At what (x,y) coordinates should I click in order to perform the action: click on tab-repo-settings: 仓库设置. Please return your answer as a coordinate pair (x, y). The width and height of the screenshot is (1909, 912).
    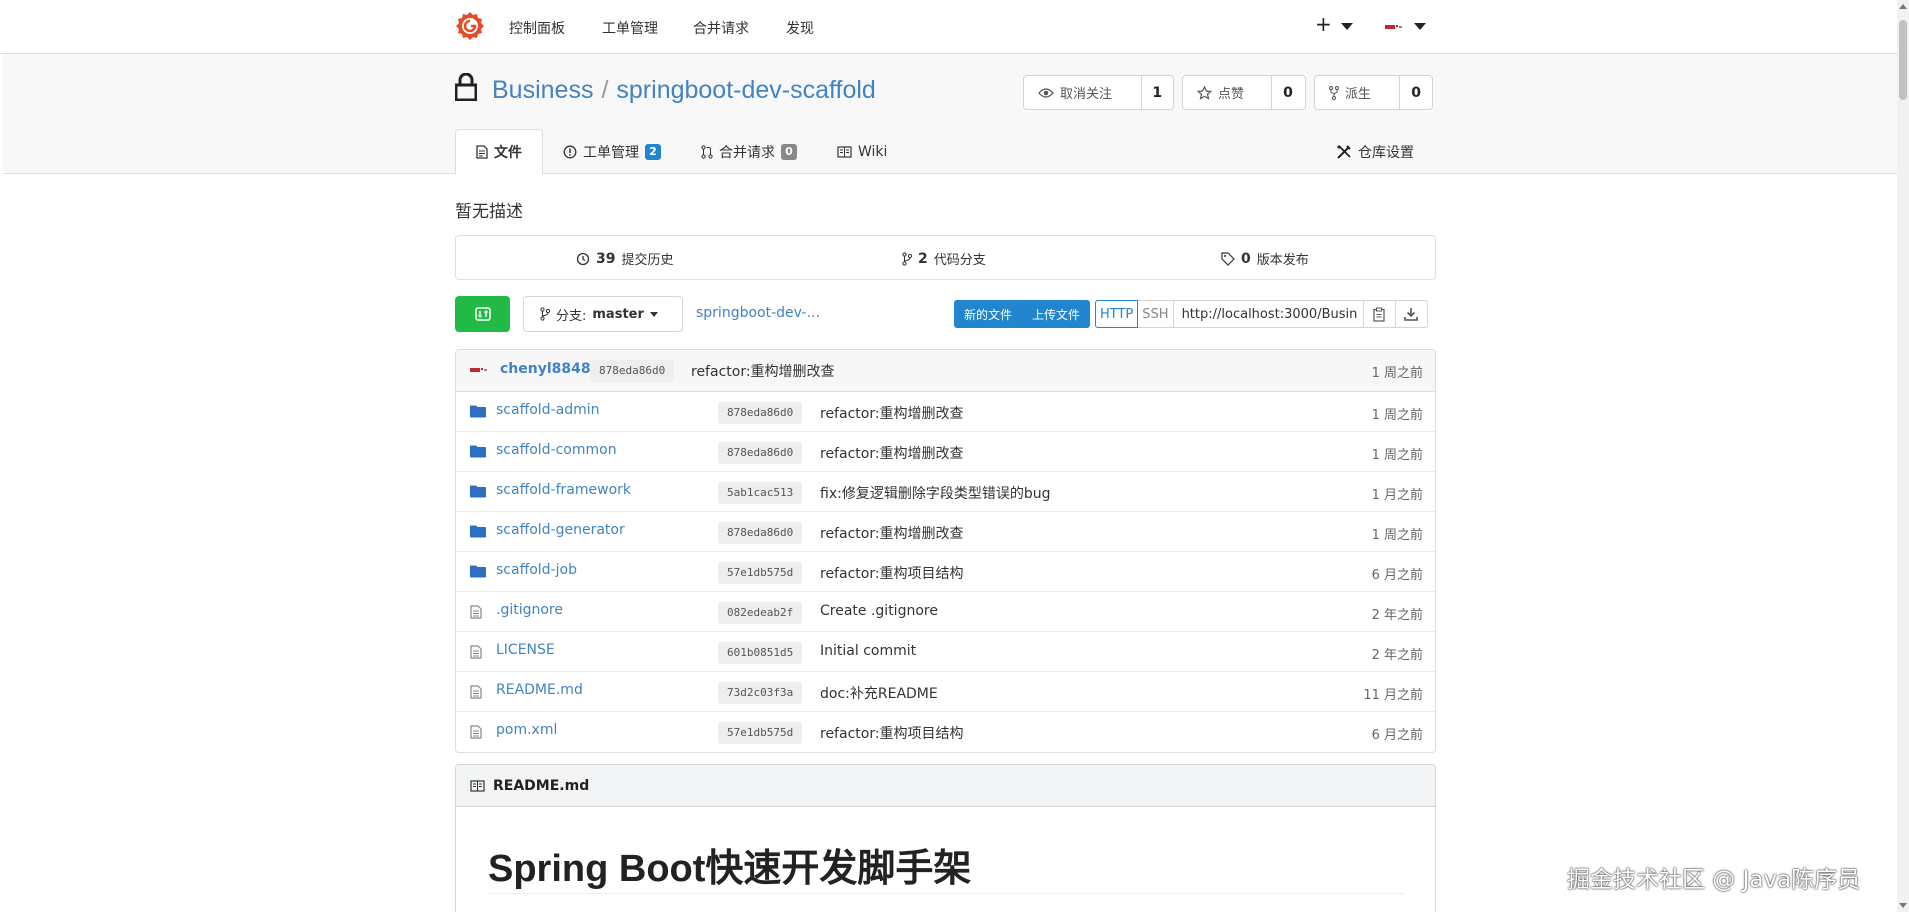
    Looking at the image, I should click on (1375, 152).